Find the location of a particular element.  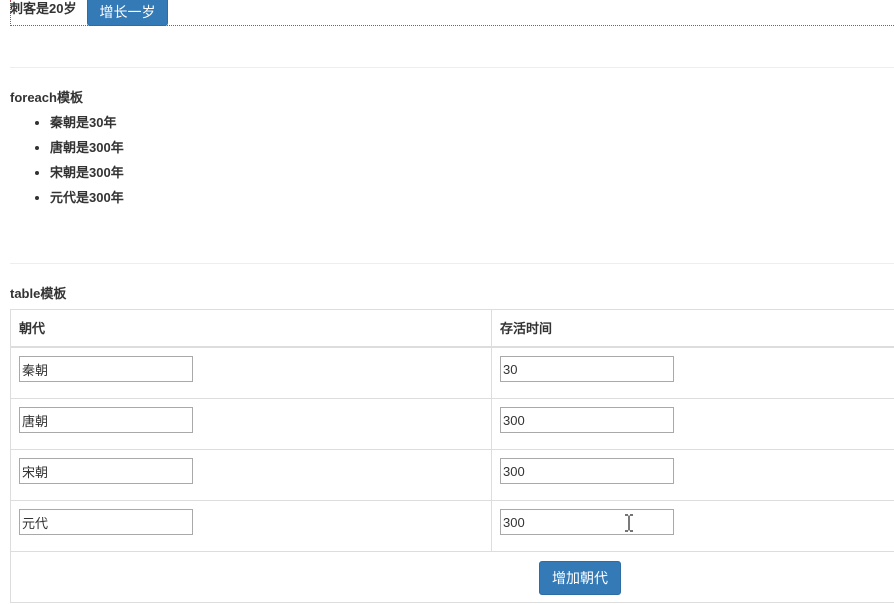

list-item: 唐朝是300年 is located at coordinates (87, 152).